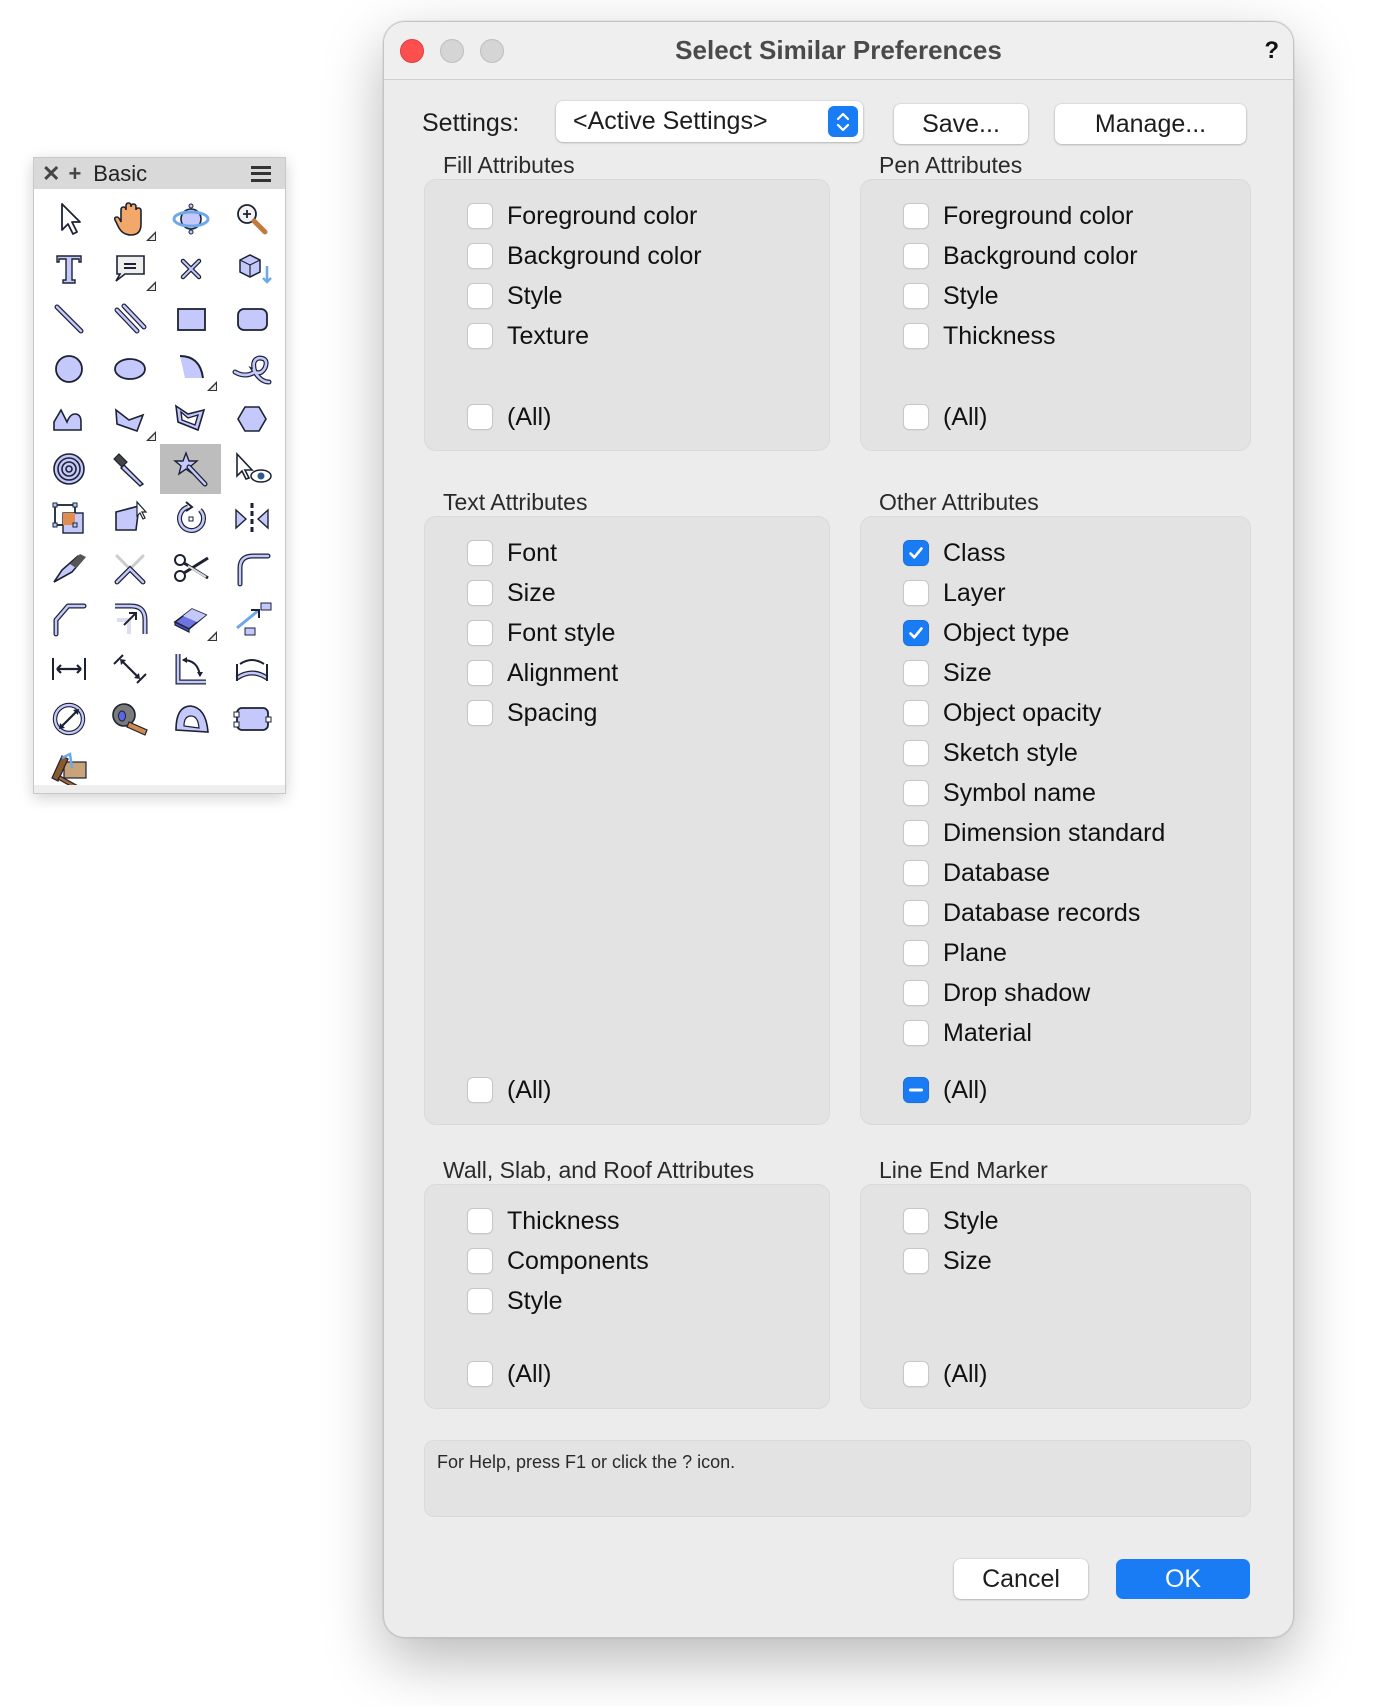 The image size is (1388, 1706). Describe the element at coordinates (509, 1374) in the screenshot. I see `checkbox-wall-all: (All)` at that location.